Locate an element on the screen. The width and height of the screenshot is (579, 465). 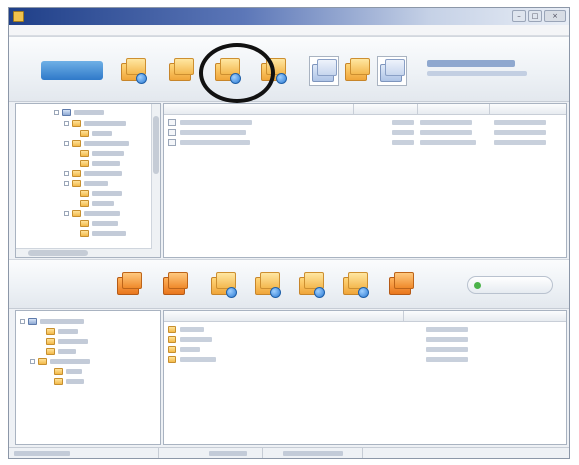
app-icon is located at coordinates (18, 16).